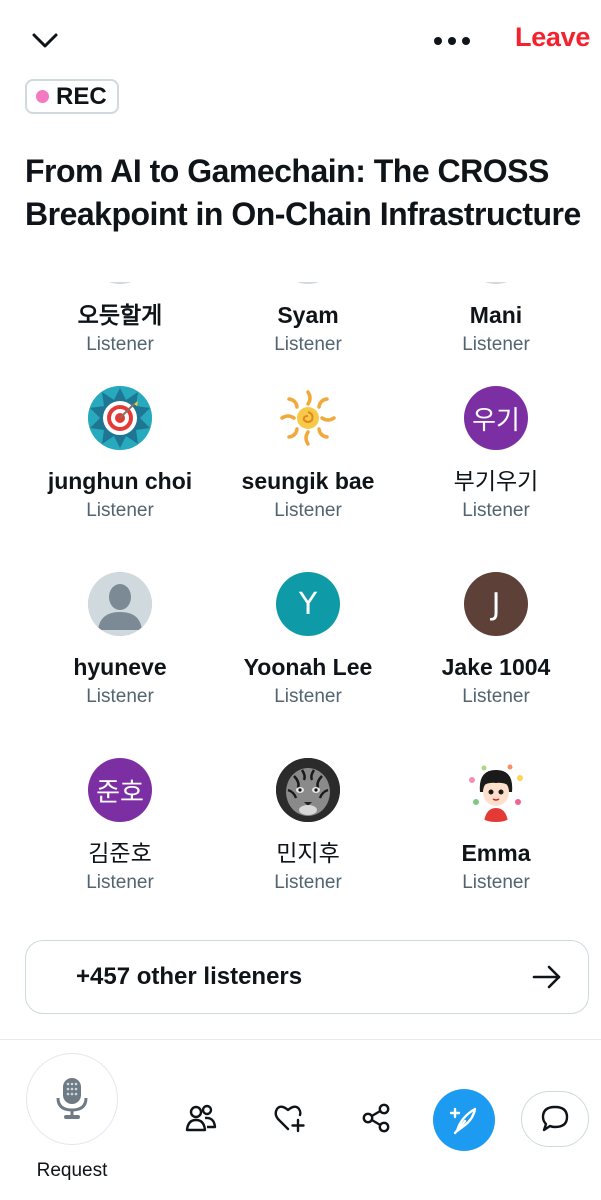 Image resolution: width=601 pixels, height=1200 pixels. Describe the element at coordinates (42, 96) in the screenshot. I see `recording-dot-icon` at that location.